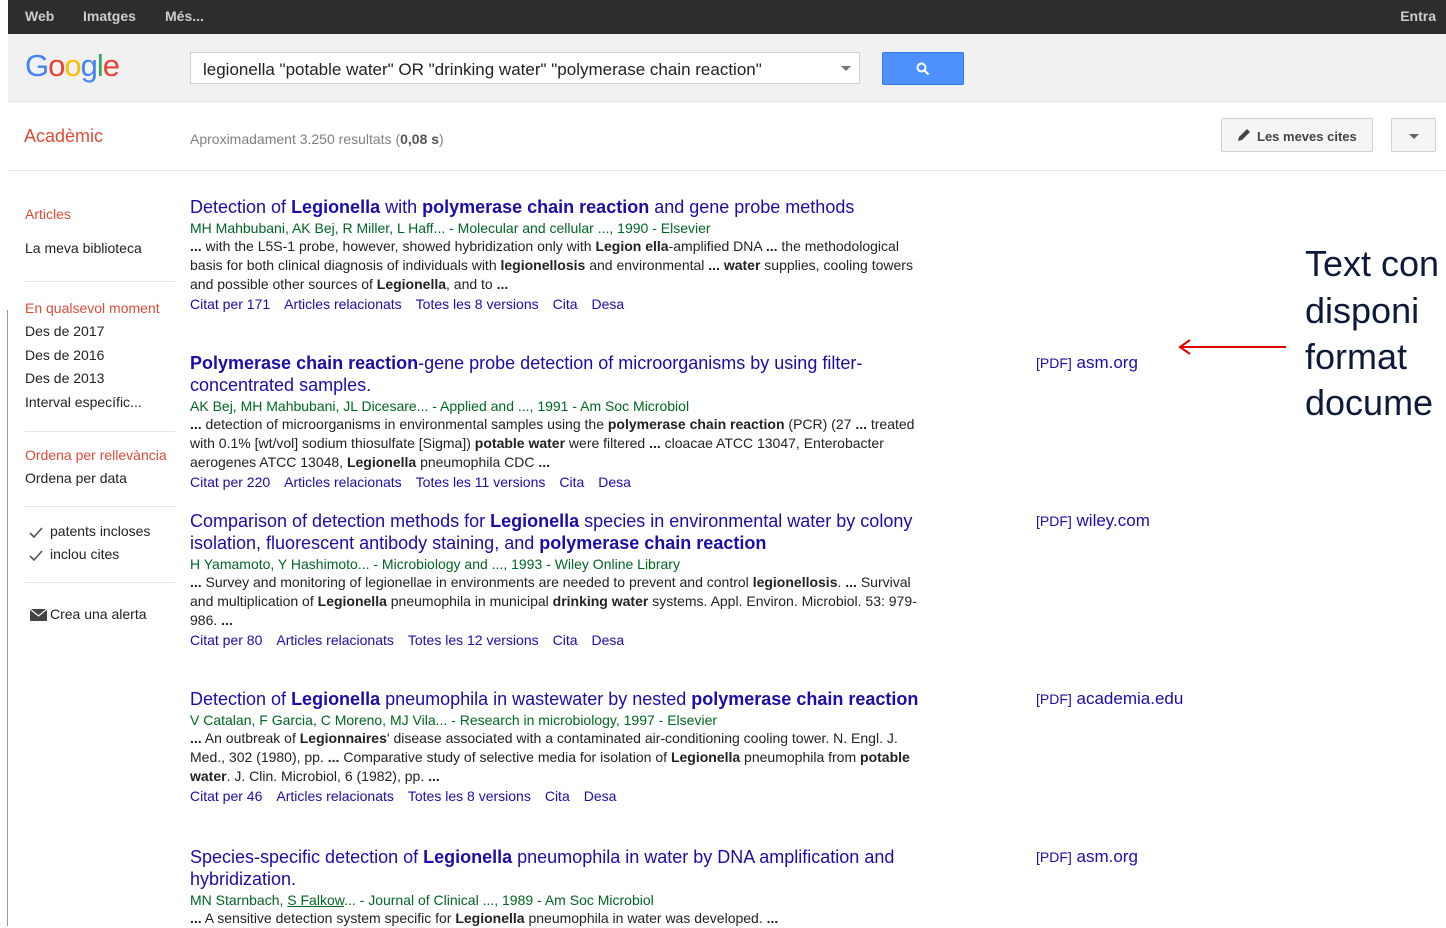  I want to click on envelope-icon, so click(38, 615).